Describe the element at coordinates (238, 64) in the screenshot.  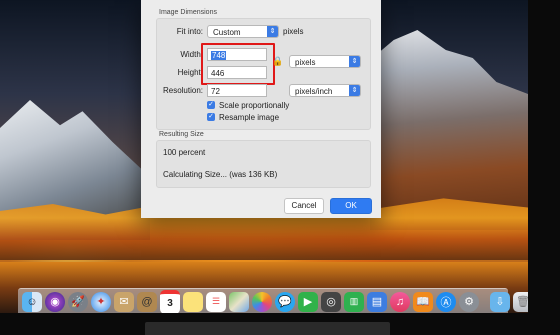
I see `annotation-highlight-box` at that location.